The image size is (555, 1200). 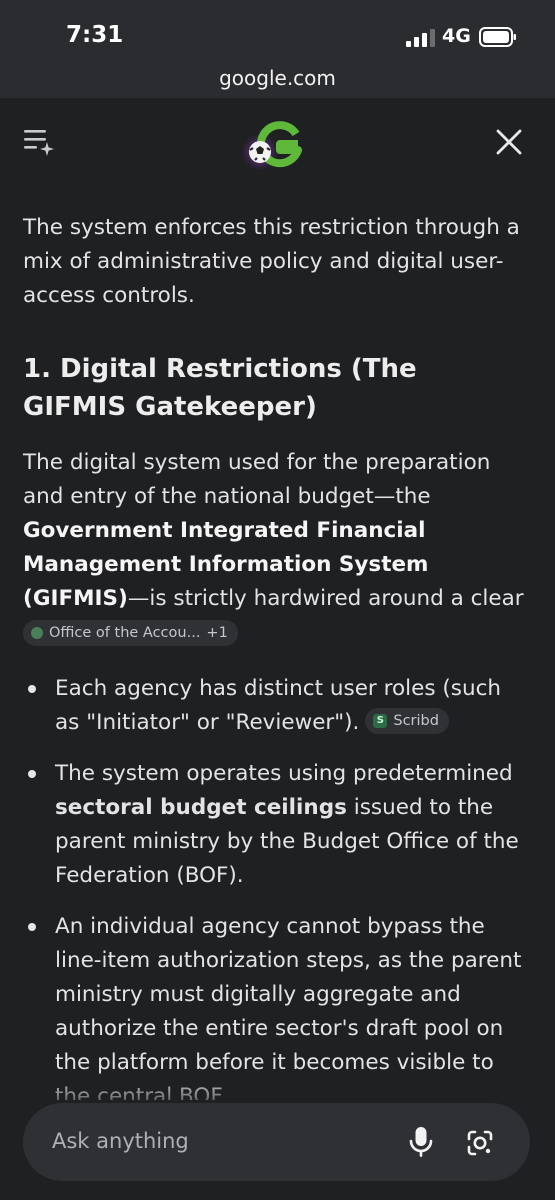 What do you see at coordinates (509, 142) in the screenshot?
I see `close-icon` at bounding box center [509, 142].